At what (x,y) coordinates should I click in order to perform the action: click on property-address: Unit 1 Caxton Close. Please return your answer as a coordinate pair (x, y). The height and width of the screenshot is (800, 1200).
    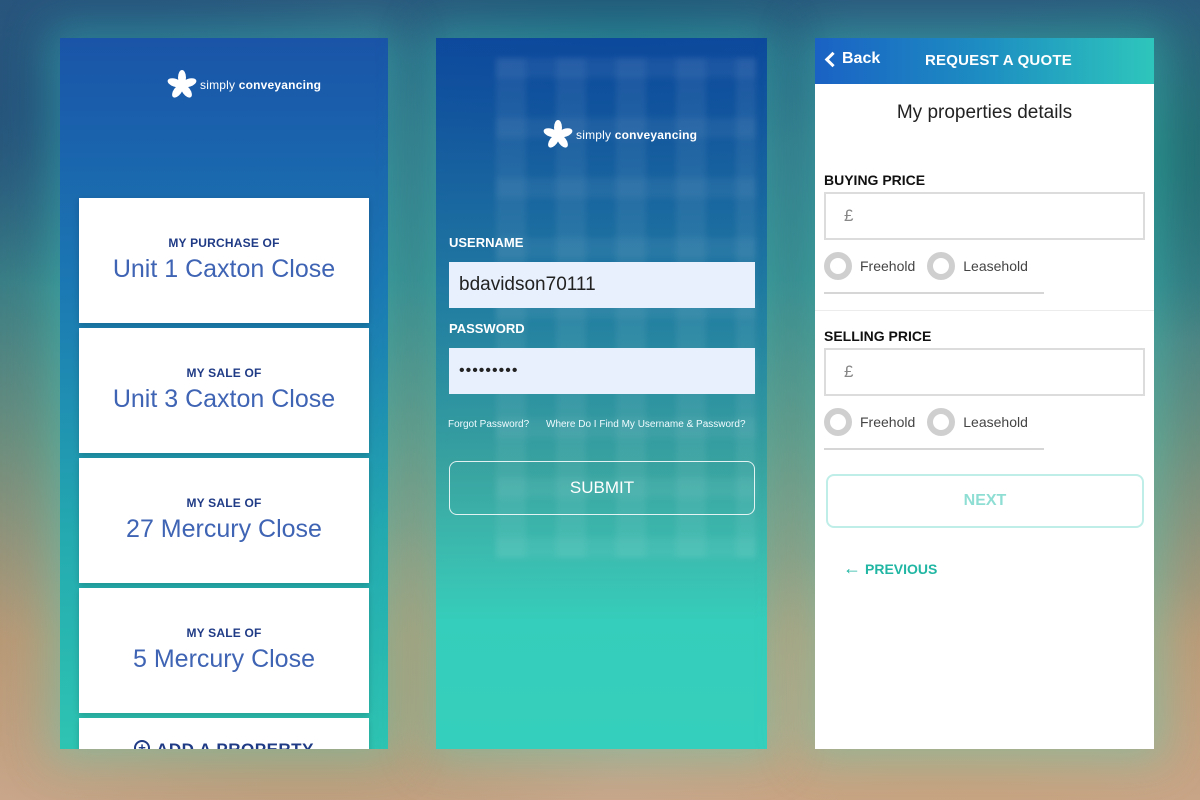
    Looking at the image, I should click on (224, 269).